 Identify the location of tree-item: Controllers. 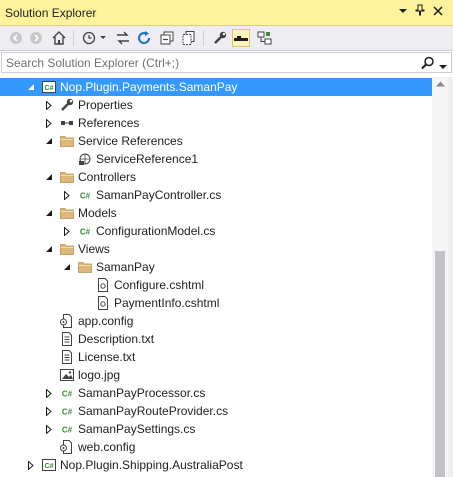
(216, 177).